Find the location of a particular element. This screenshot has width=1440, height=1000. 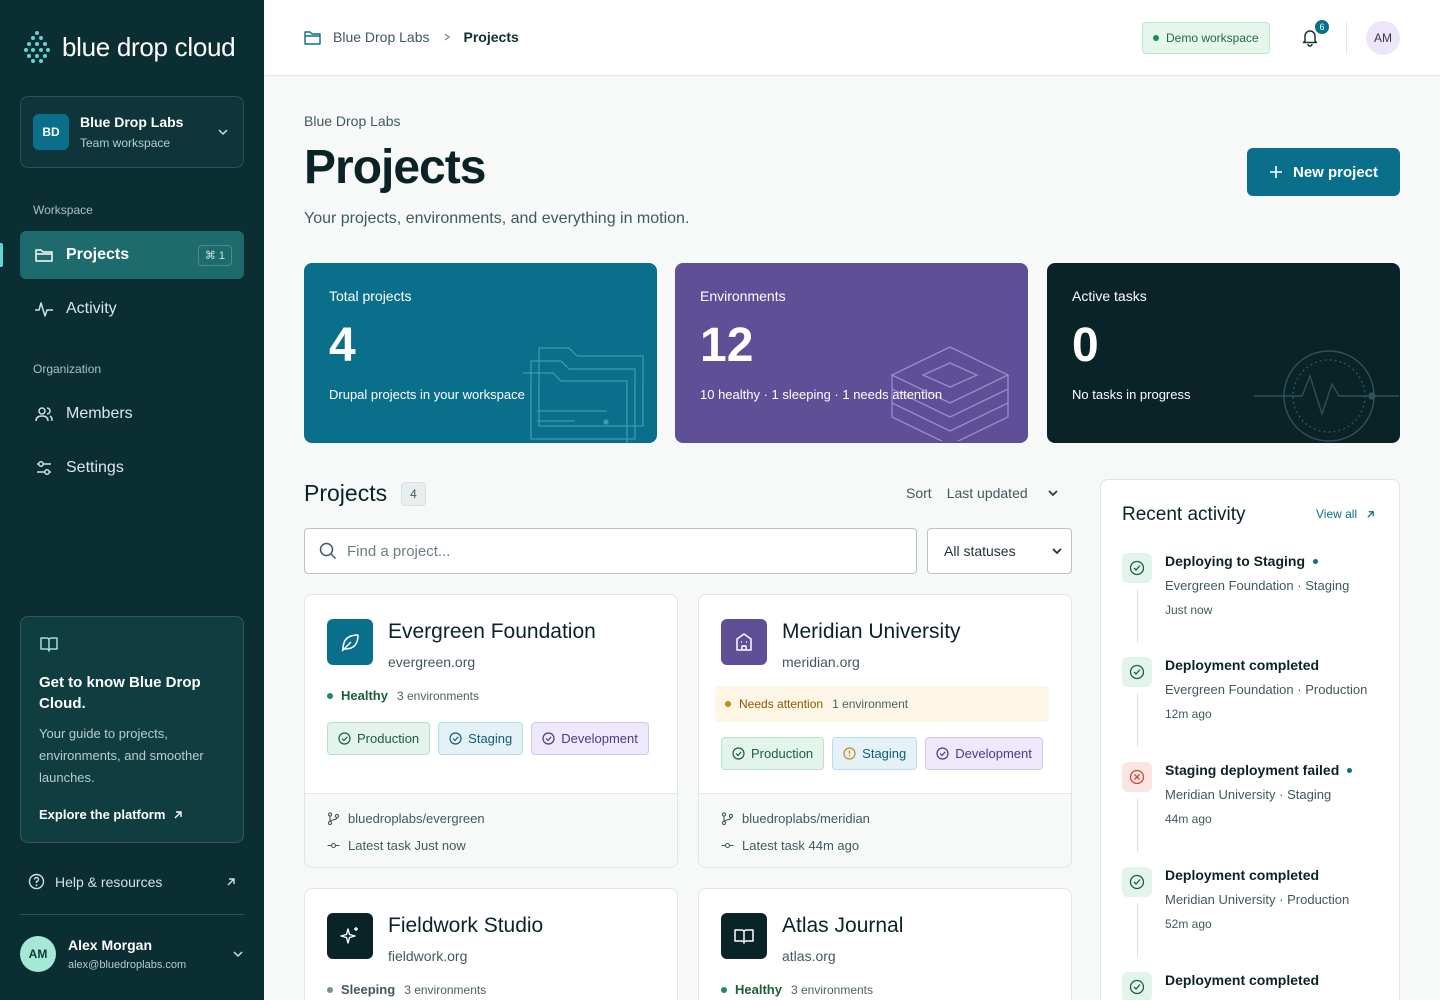

activity-meta: Evergreen Foundation · Production is located at coordinates (1266, 689).